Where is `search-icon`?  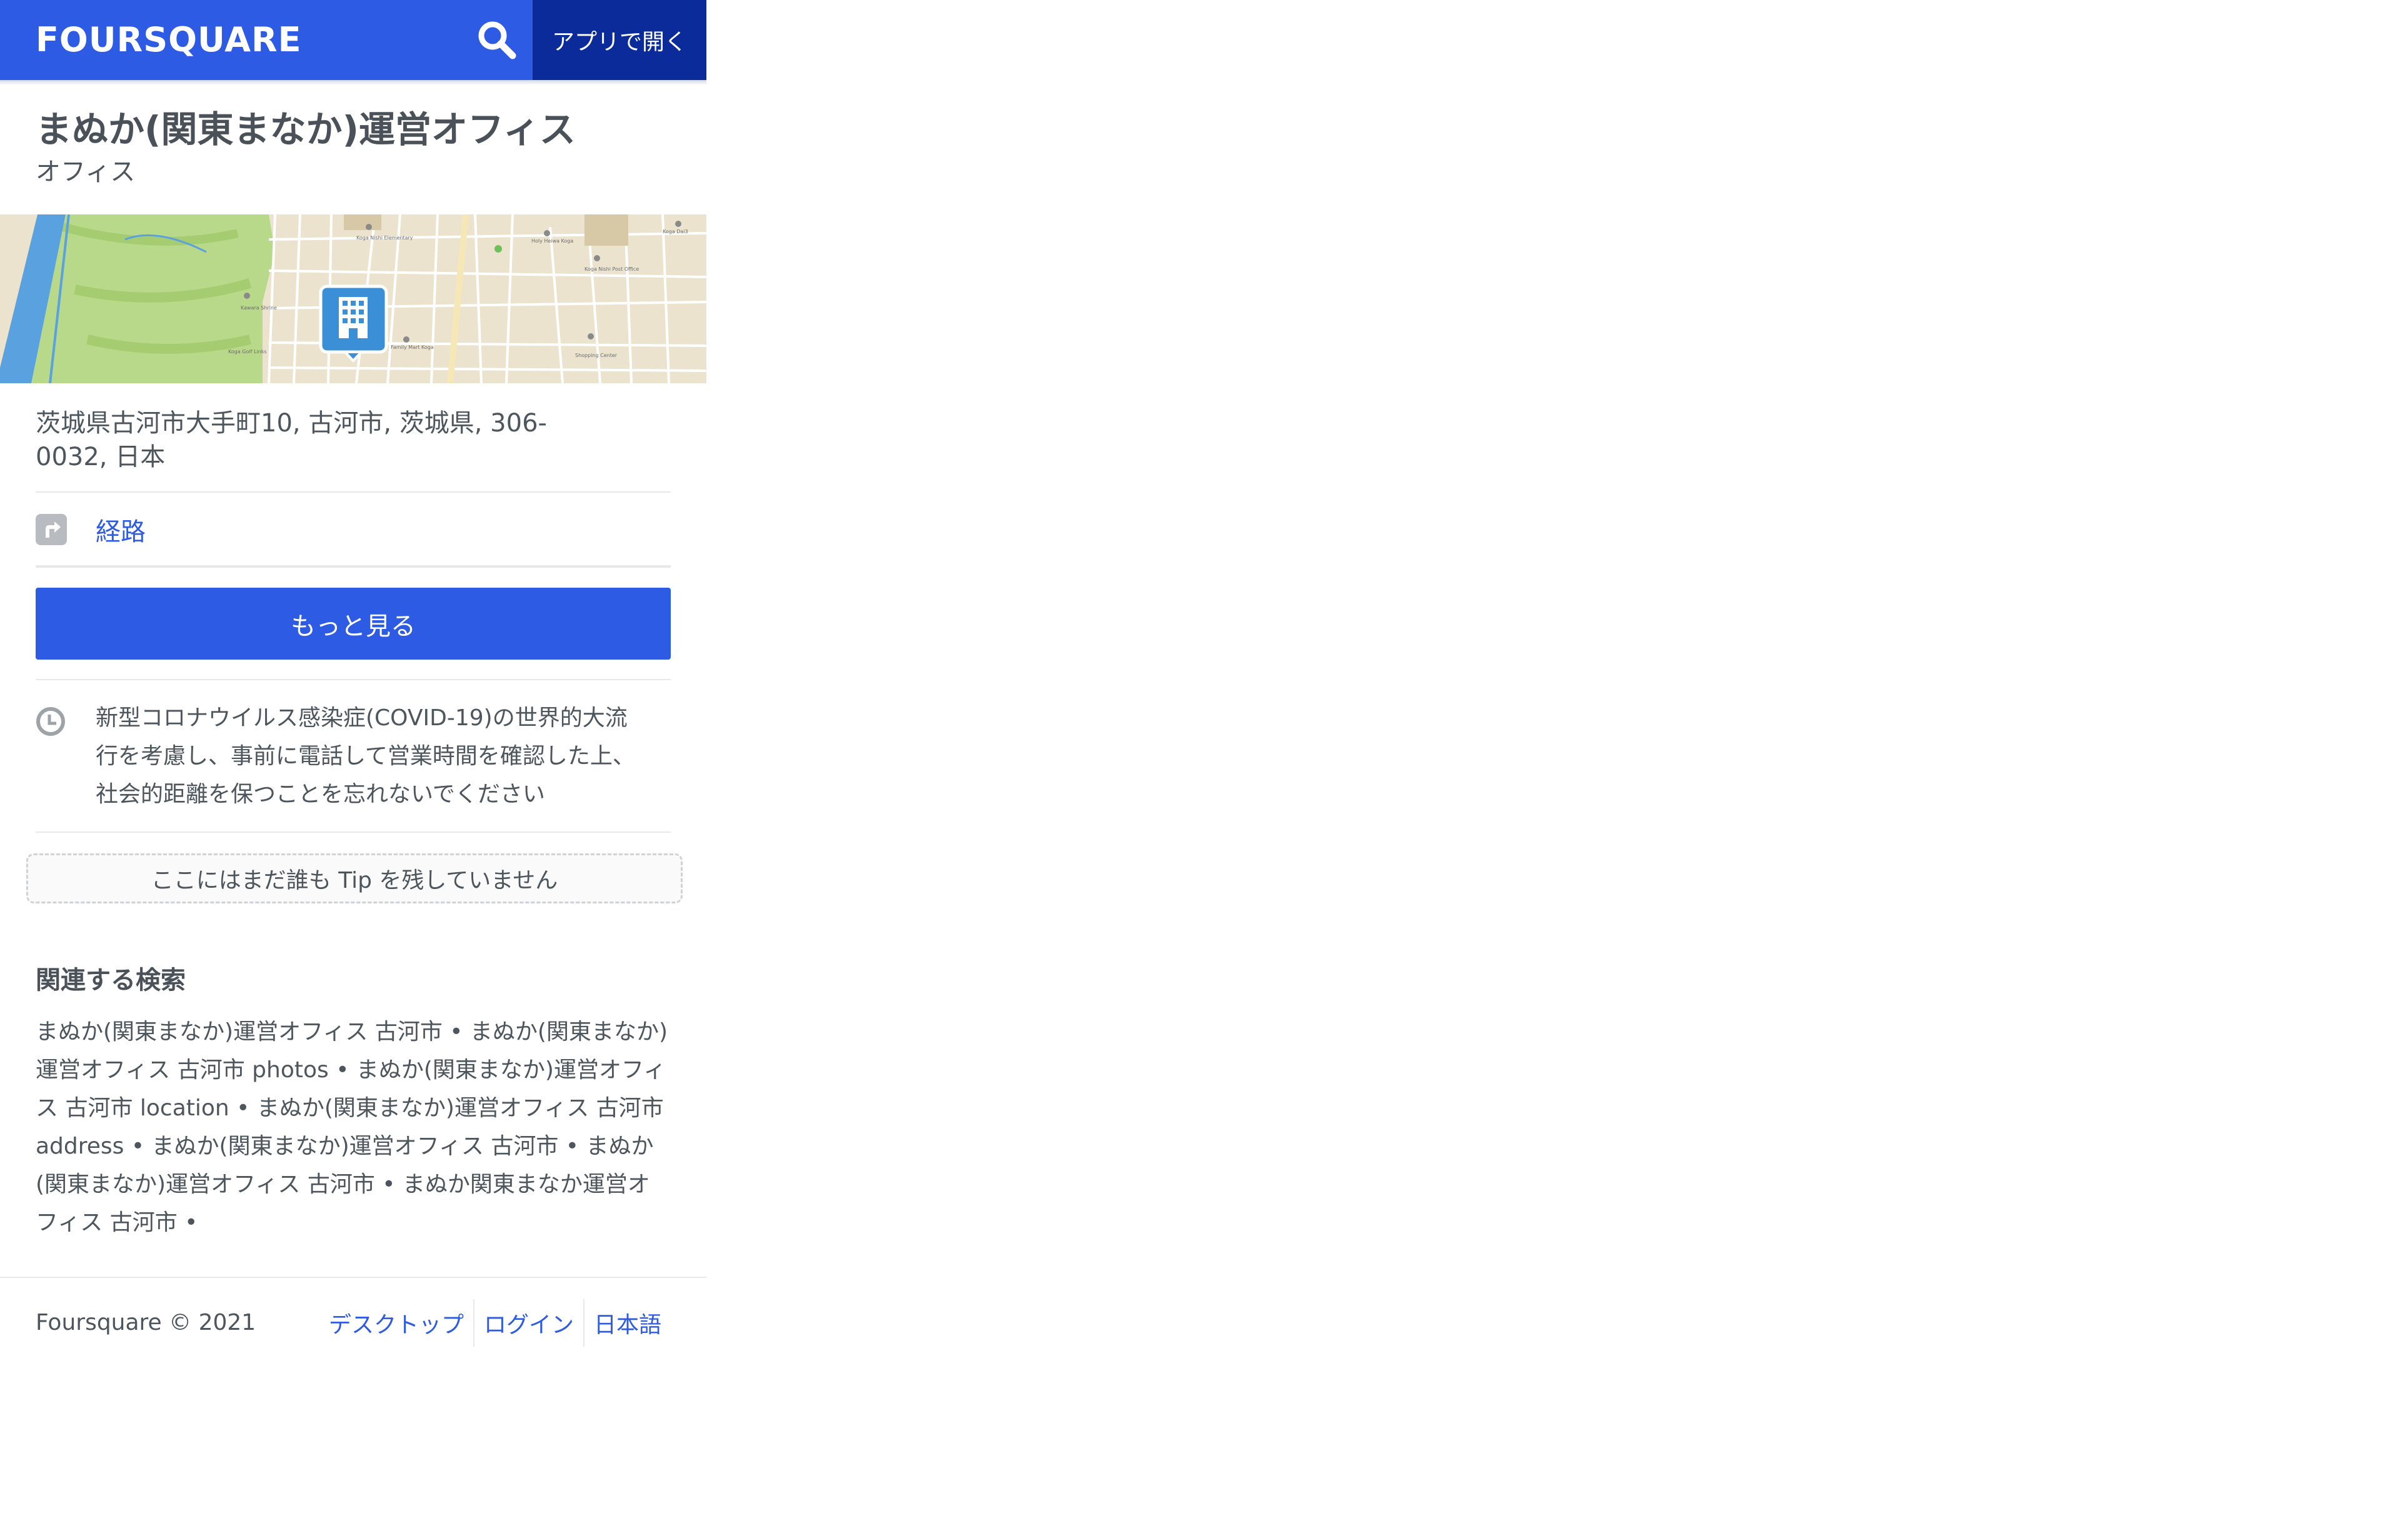
search-icon is located at coordinates (497, 40).